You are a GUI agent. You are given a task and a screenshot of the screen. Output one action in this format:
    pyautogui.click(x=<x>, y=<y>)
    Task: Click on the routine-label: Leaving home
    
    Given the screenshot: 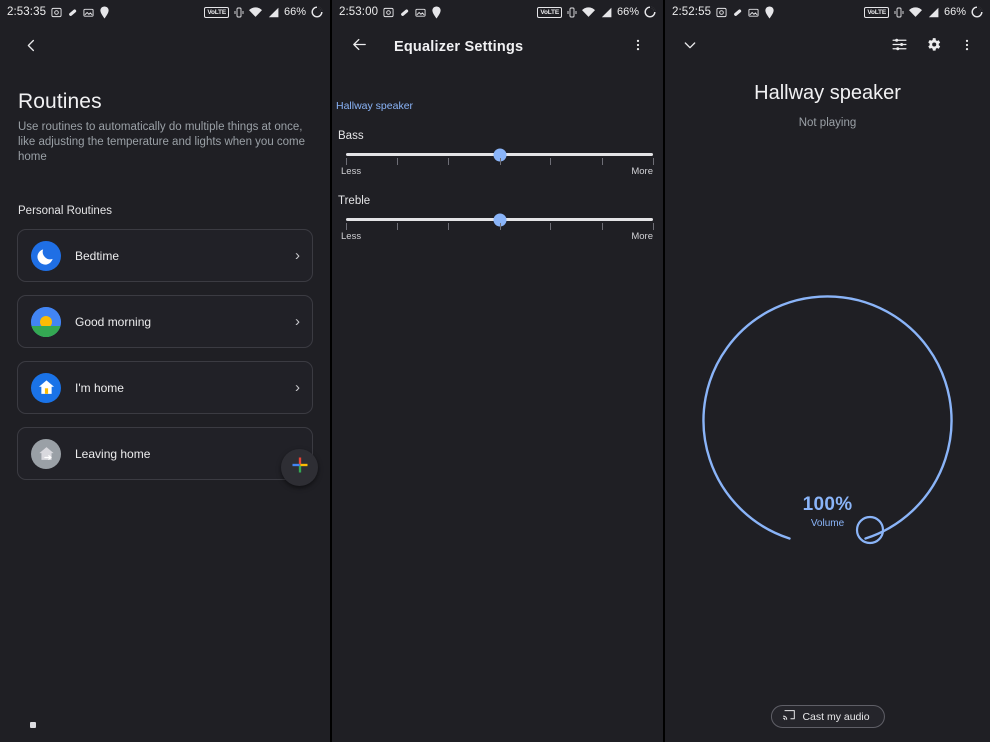 What is the action you would take?
    pyautogui.click(x=113, y=453)
    